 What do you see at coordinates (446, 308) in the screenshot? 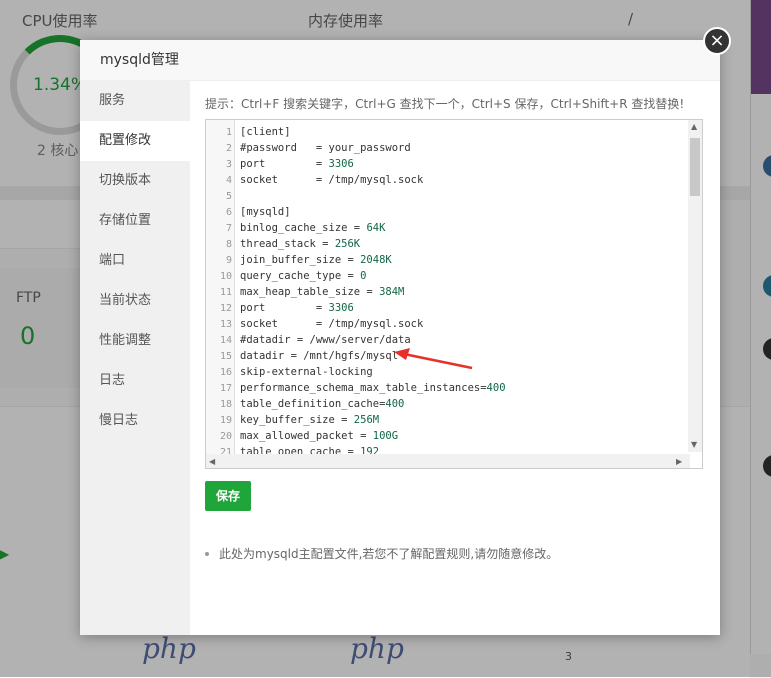
I see `code-line: 12 port = 3306` at bounding box center [446, 308].